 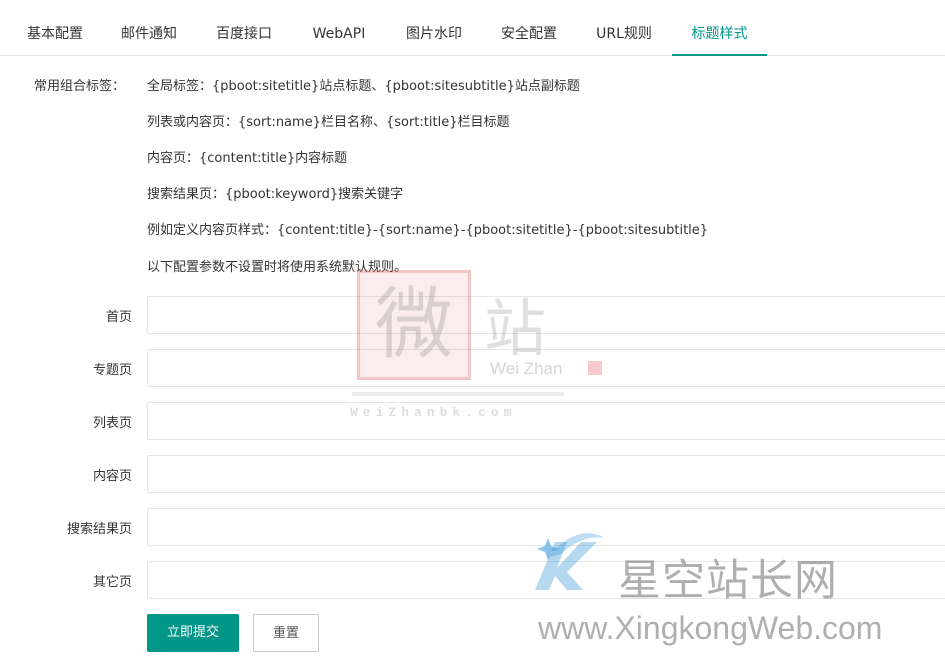 I want to click on content-title-input, so click(x=546, y=474).